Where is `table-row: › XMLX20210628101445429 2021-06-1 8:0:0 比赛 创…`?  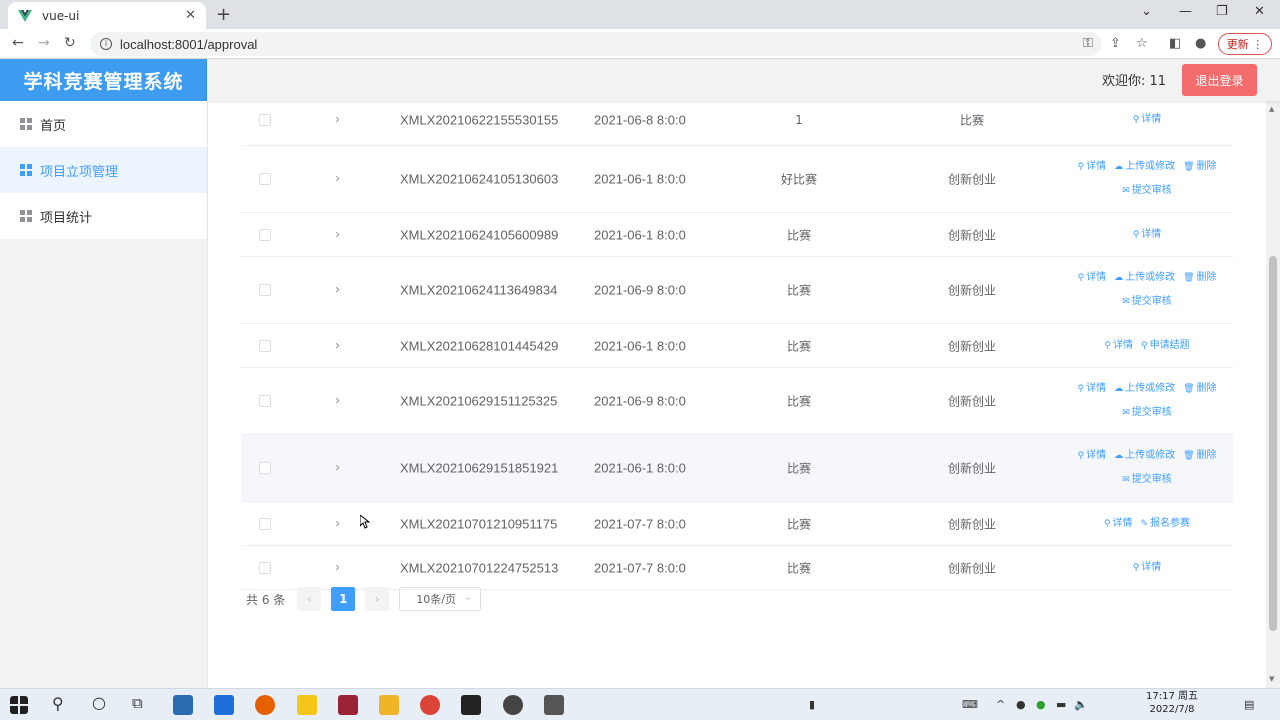 table-row: › XMLX20210628101445429 2021-06-1 8:0:0 比赛 创… is located at coordinates (737, 346).